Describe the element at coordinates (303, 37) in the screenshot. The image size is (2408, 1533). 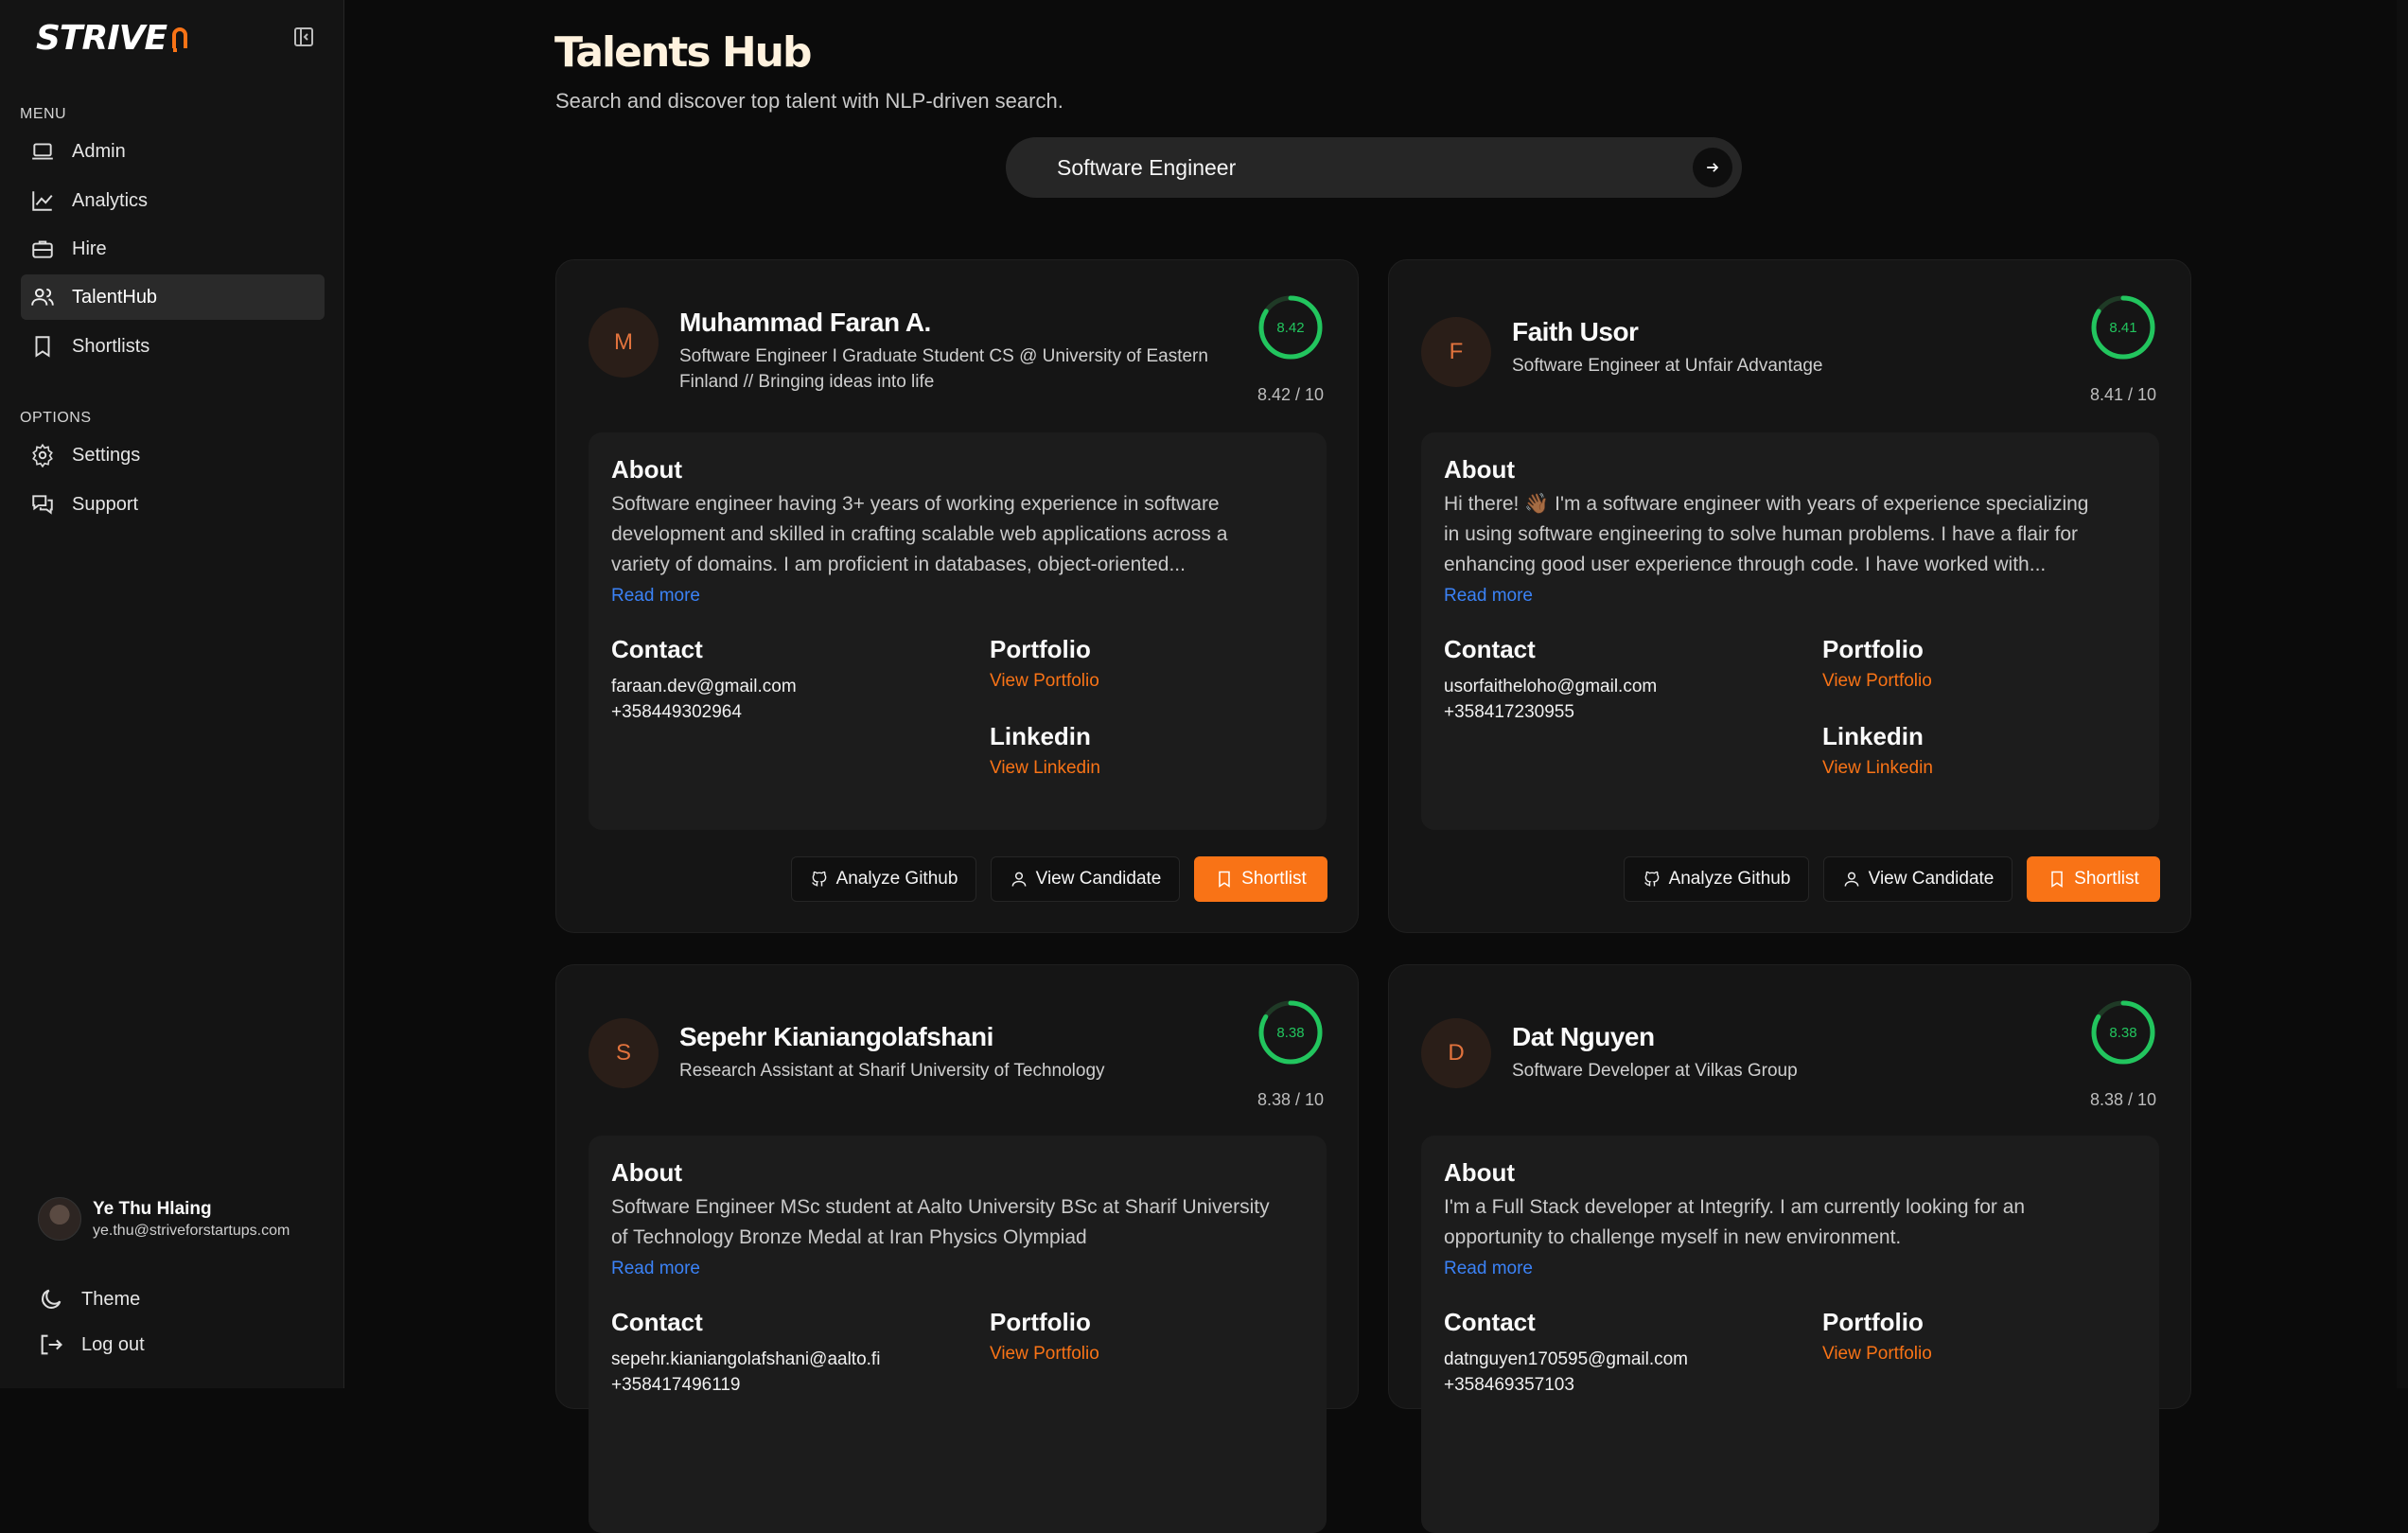
I see `collapse-sidebar-icon` at that location.